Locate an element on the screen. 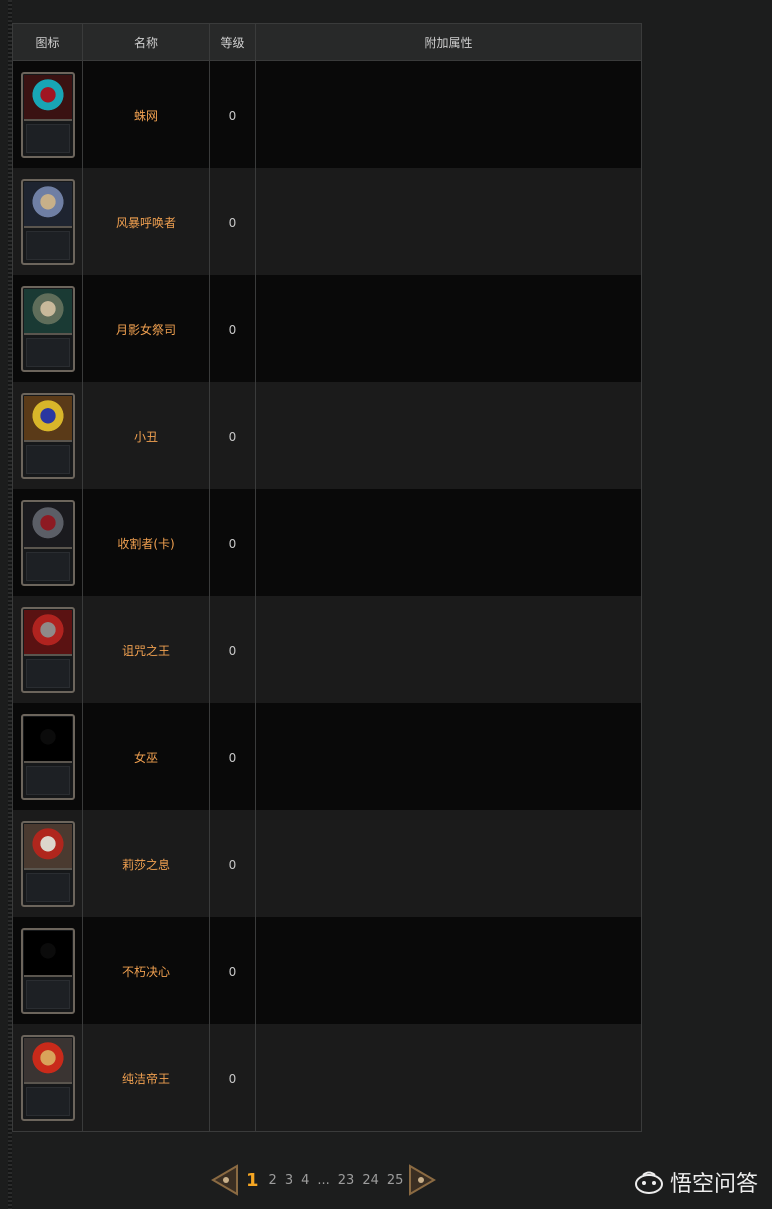 The width and height of the screenshot is (772, 1209). page-link: 2 is located at coordinates (273, 1180).